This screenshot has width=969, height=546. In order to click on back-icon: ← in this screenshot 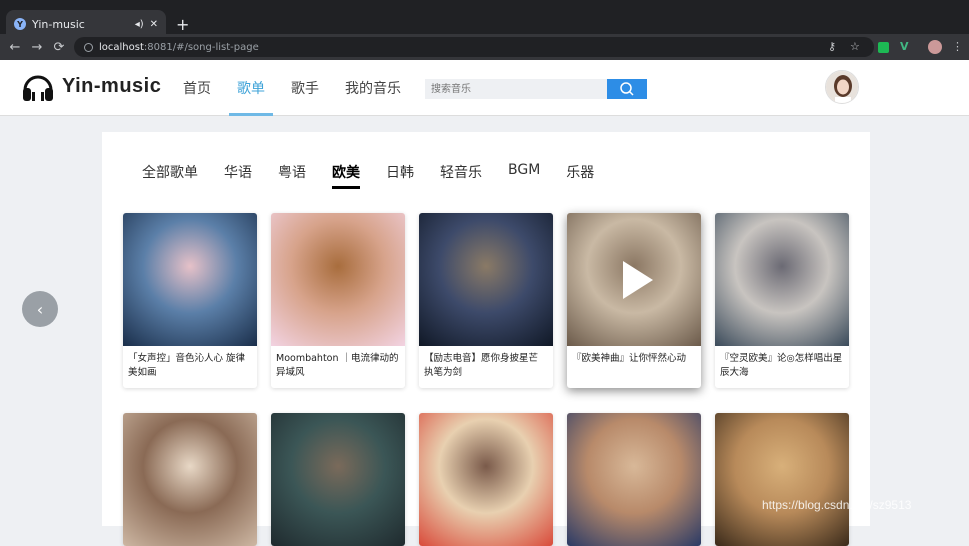, I will do `click(15, 47)`.